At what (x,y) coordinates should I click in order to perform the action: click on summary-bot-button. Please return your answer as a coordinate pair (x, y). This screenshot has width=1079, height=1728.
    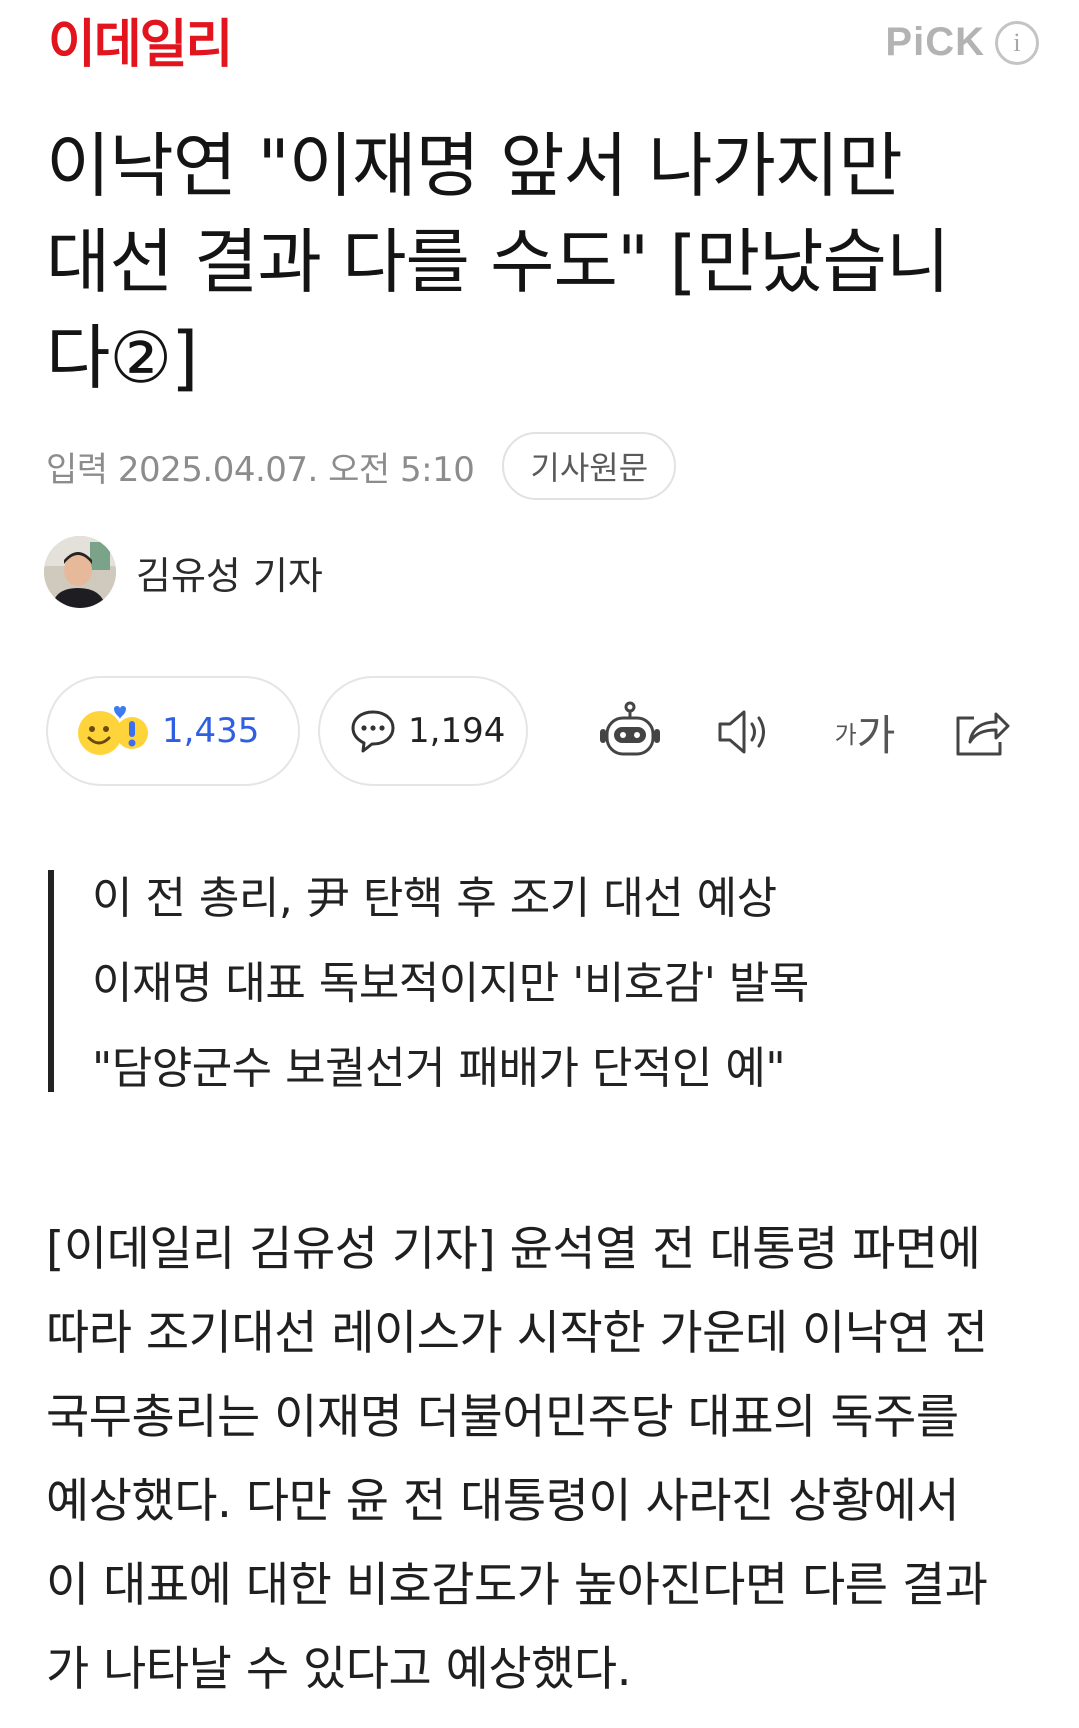
    Looking at the image, I should click on (630, 732).